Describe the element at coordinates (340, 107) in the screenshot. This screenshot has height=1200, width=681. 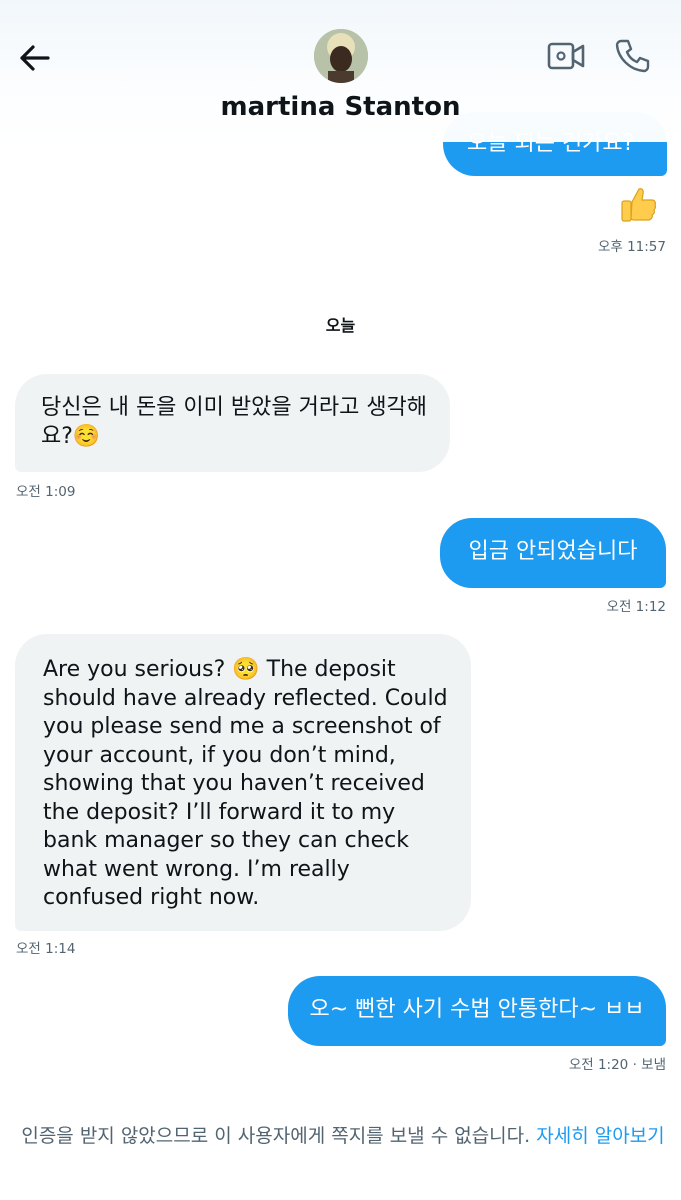
I see `contact-name: martina Stanton` at that location.